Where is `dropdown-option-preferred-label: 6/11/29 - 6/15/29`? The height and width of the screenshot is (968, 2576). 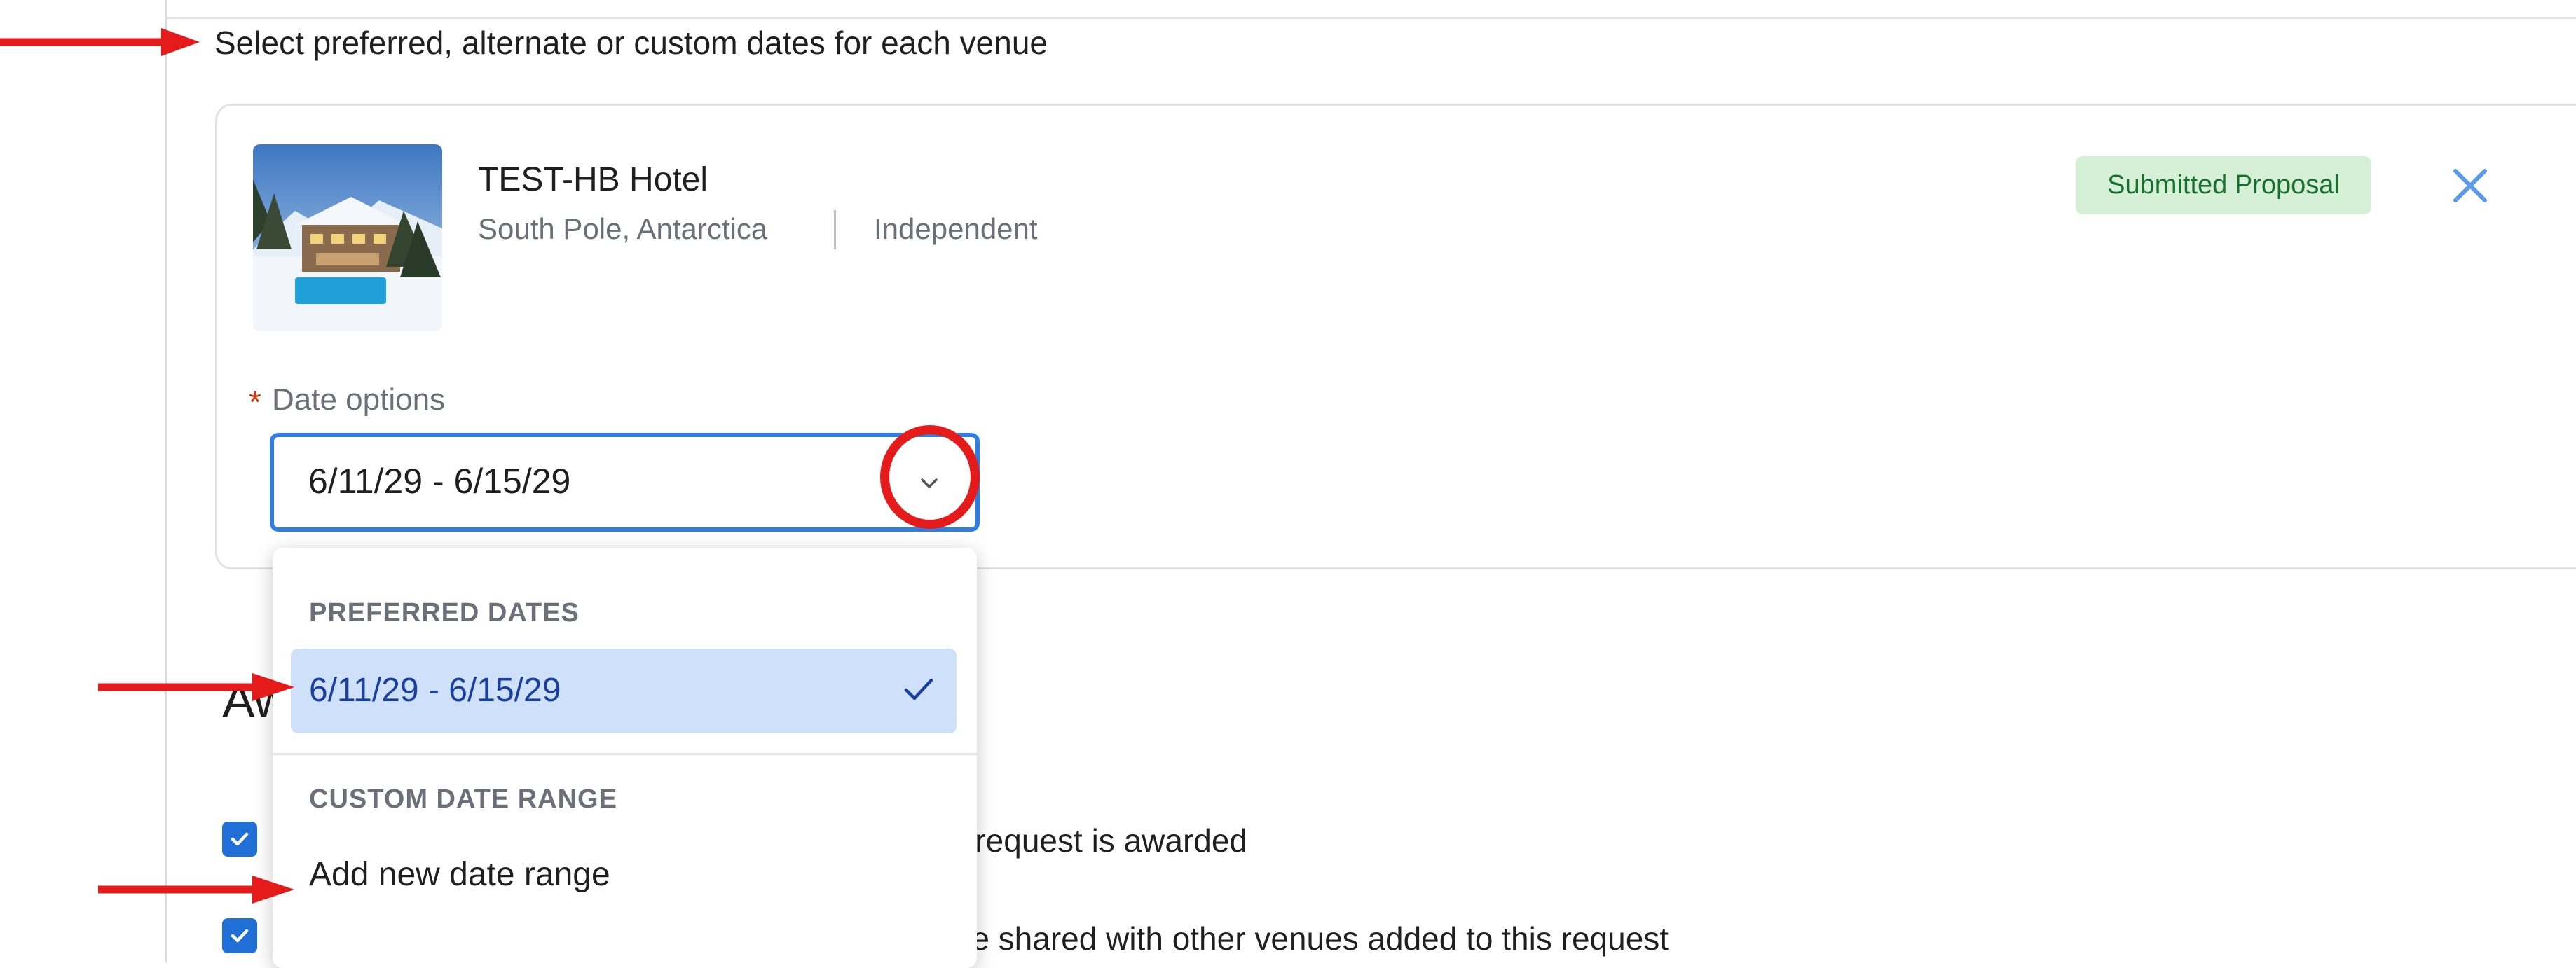 dropdown-option-preferred-label: 6/11/29 - 6/15/29 is located at coordinates (435, 690).